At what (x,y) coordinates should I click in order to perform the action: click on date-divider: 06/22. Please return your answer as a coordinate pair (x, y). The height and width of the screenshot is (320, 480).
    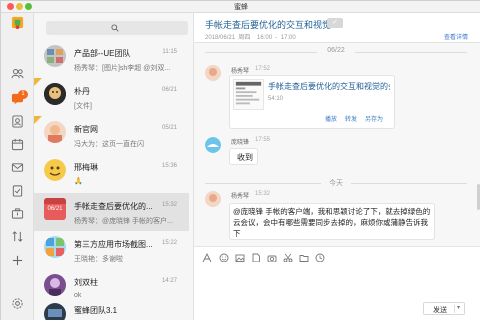
    Looking at the image, I should click on (336, 52).